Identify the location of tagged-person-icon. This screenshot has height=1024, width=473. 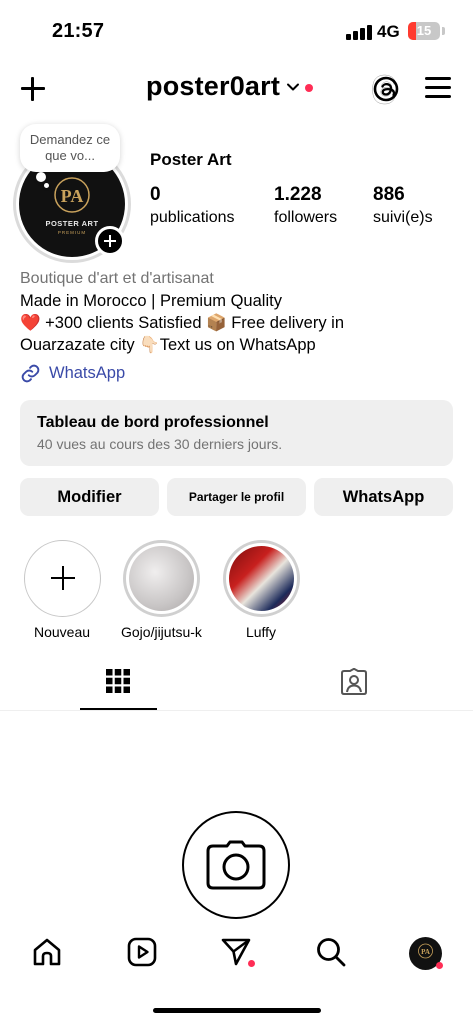
(354, 681).